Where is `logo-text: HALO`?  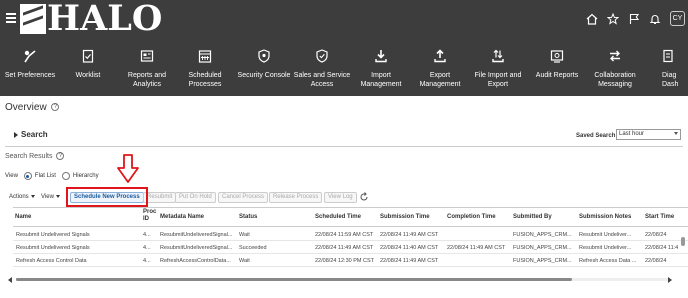 logo-text: HALO is located at coordinates (105, 19).